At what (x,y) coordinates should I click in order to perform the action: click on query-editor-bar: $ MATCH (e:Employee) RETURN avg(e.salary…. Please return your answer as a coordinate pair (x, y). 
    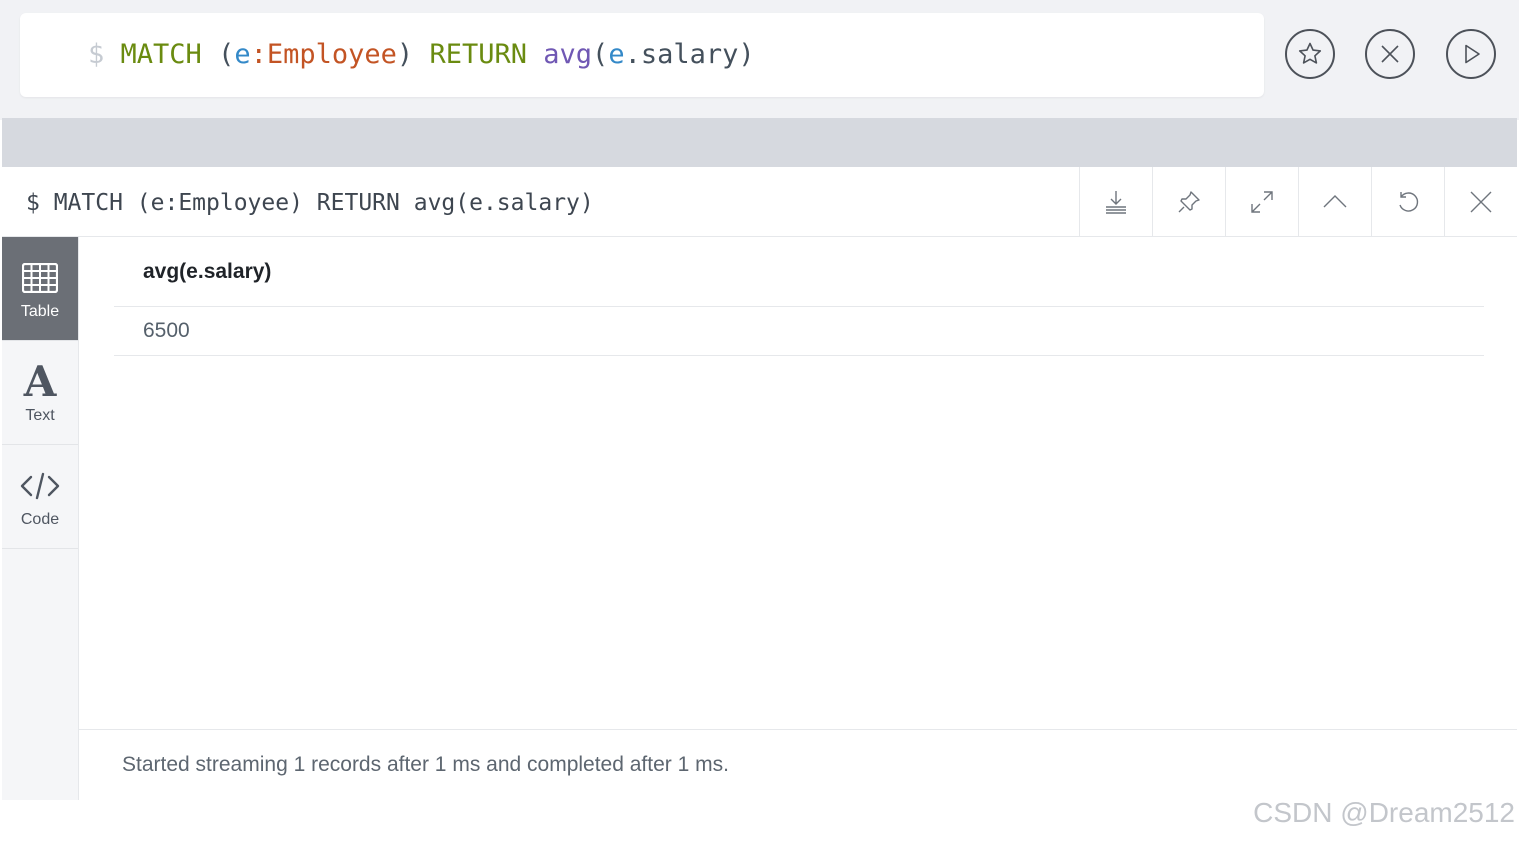
    Looking at the image, I should click on (759, 60).